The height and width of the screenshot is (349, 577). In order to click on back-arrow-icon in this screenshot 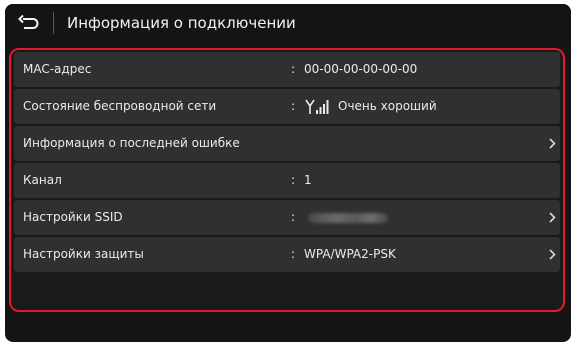, I will do `click(28, 21)`.